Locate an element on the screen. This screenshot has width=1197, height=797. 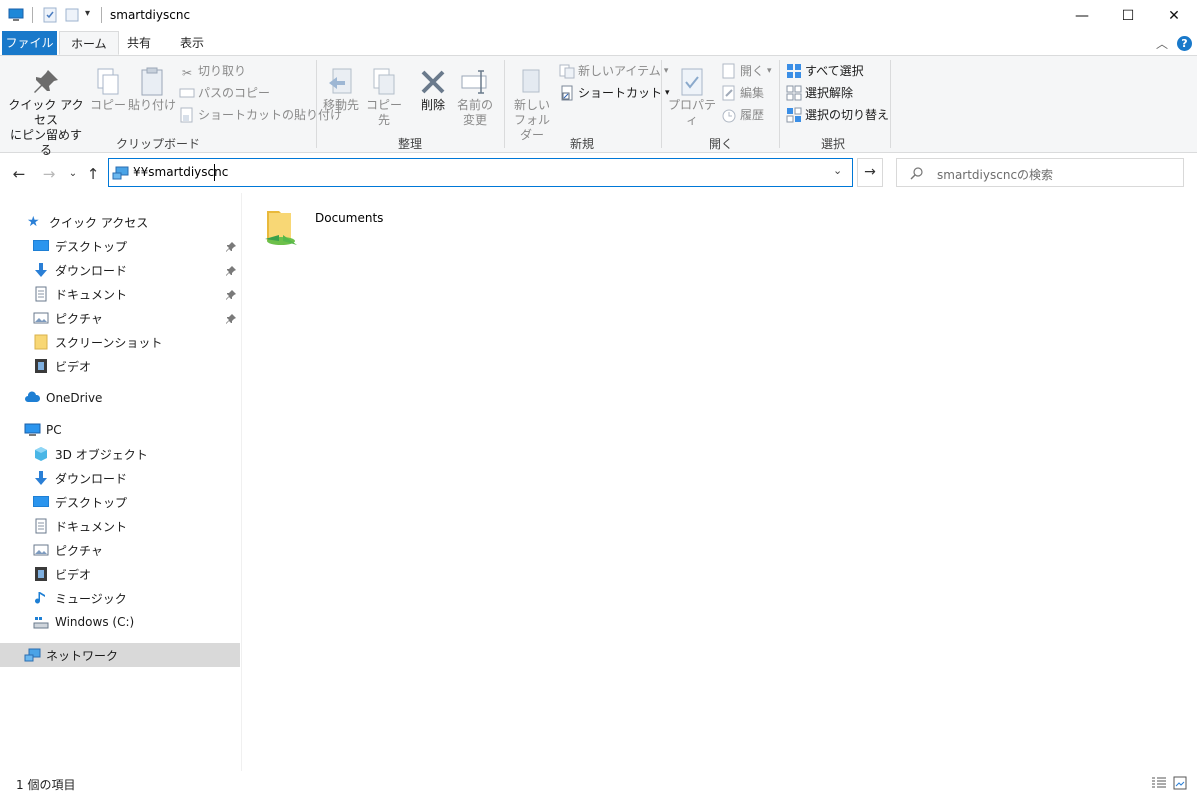
edit-icon is located at coordinates (728, 93).